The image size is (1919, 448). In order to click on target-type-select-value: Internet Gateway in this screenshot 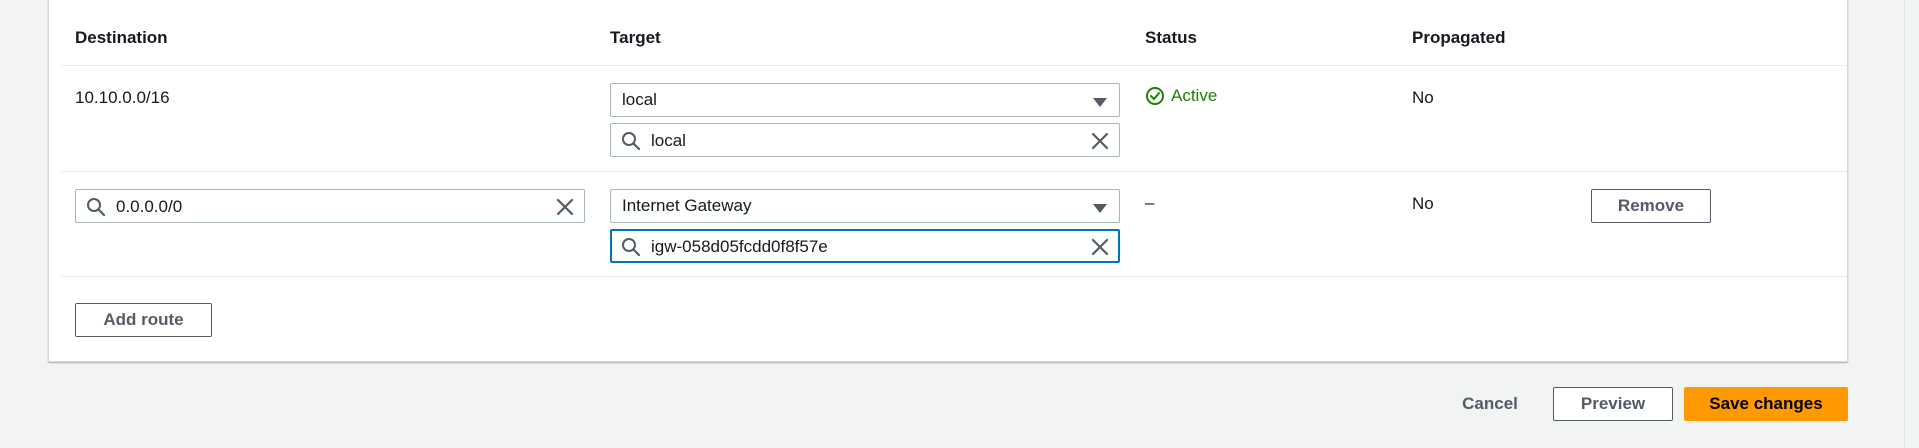, I will do `click(687, 205)`.